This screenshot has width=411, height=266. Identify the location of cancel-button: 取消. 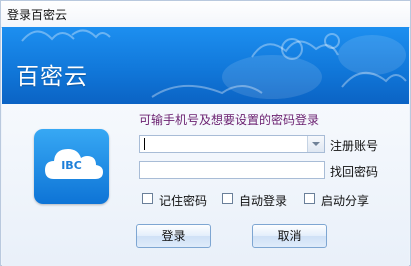
(289, 236).